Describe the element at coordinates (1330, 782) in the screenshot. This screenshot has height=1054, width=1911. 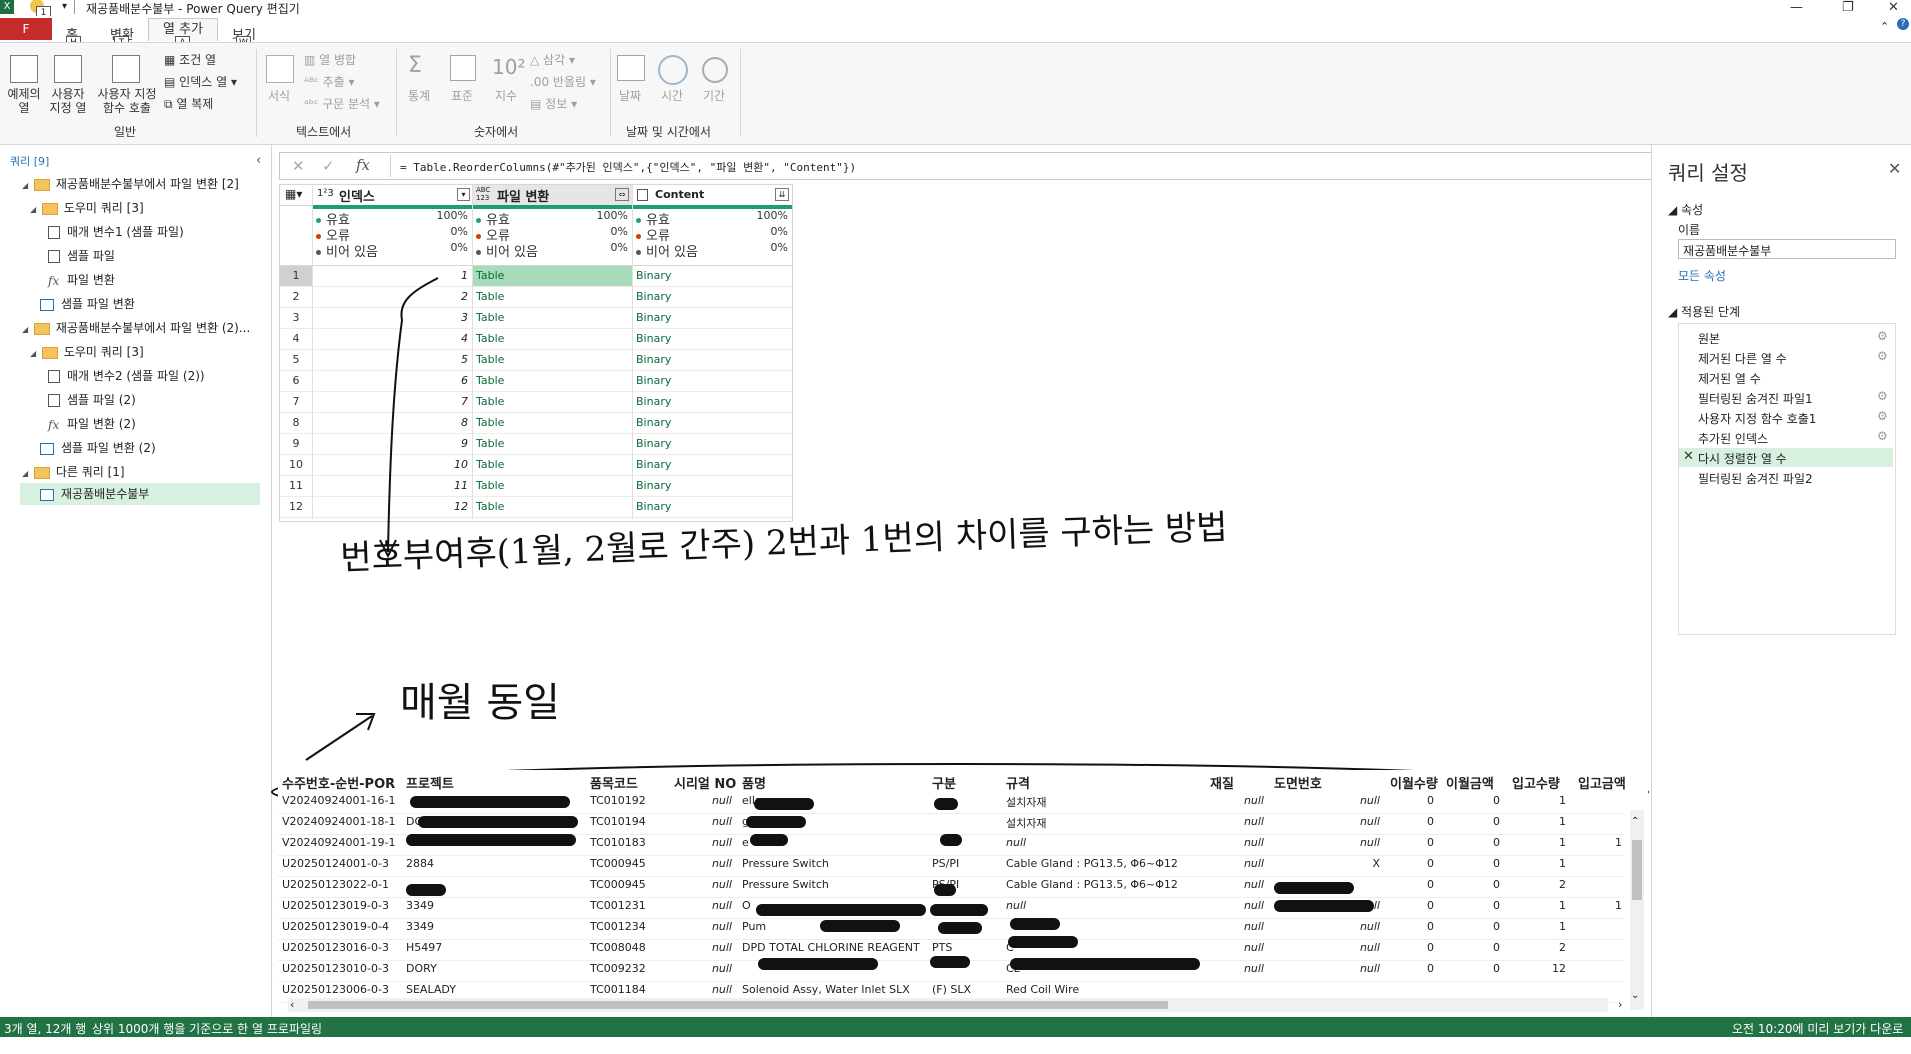
I see `sheet-header: 도면번호` at that location.